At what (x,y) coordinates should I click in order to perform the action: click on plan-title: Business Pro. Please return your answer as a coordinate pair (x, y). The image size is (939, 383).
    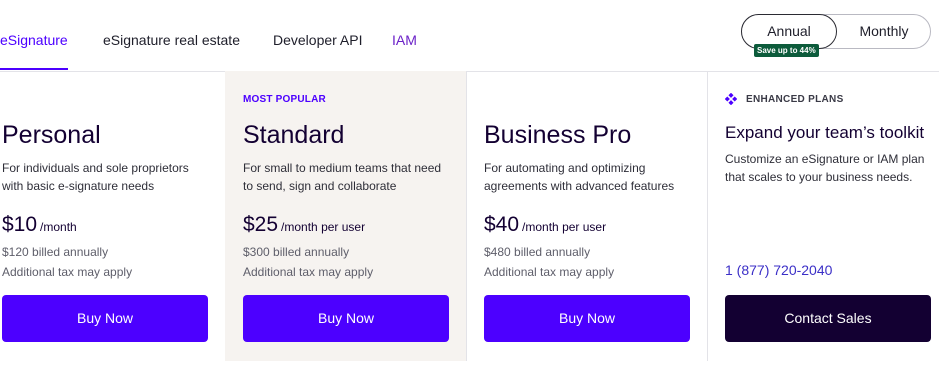
    Looking at the image, I should click on (558, 135).